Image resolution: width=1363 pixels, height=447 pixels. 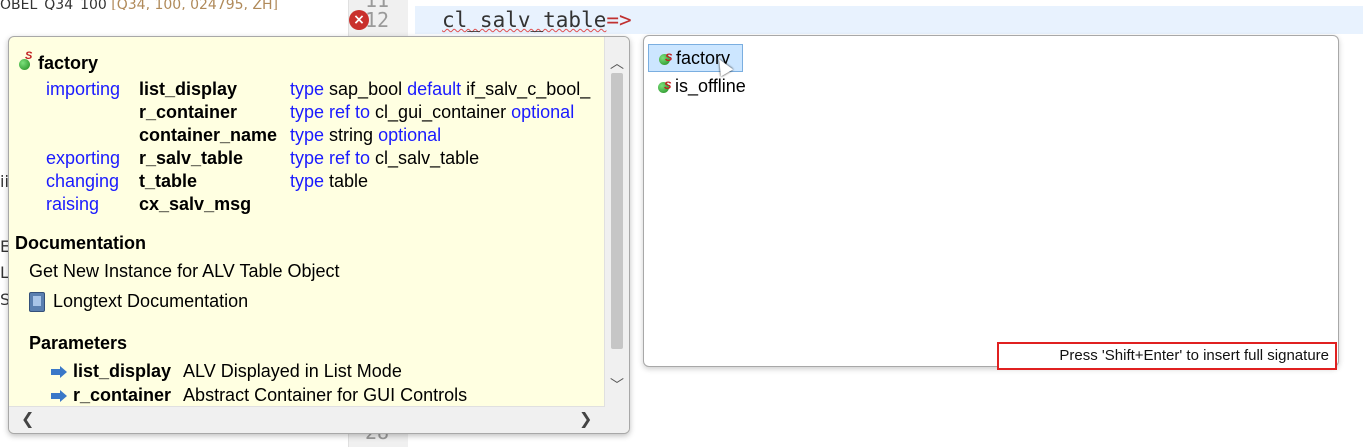 I want to click on parameter-name: r_container, so click(x=122, y=395).